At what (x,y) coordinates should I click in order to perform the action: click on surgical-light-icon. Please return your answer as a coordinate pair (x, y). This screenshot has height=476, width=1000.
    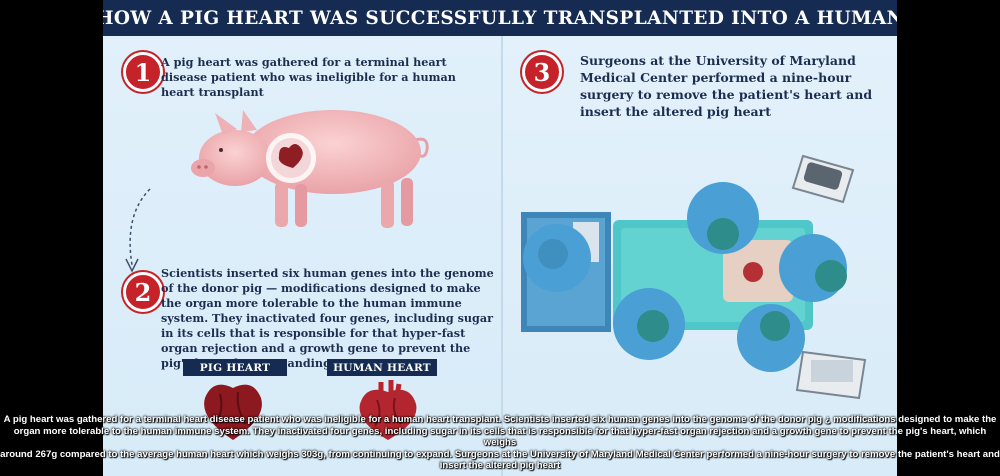
    Looking at the image, I should click on (823, 179).